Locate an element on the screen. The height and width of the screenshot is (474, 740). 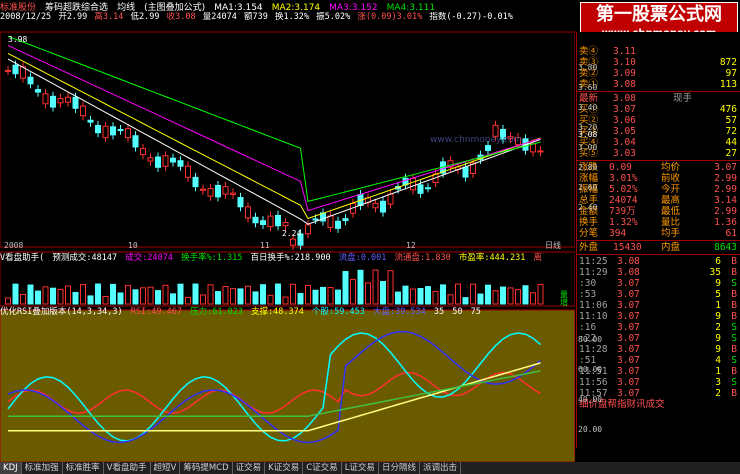
tab-indicator: C证交易 is located at coordinates (322, 468).